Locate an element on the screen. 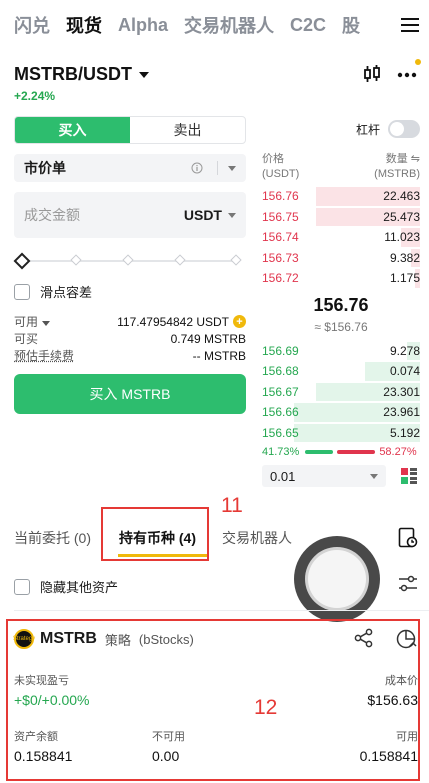  asset-tag: 策略 is located at coordinates (117, 640).